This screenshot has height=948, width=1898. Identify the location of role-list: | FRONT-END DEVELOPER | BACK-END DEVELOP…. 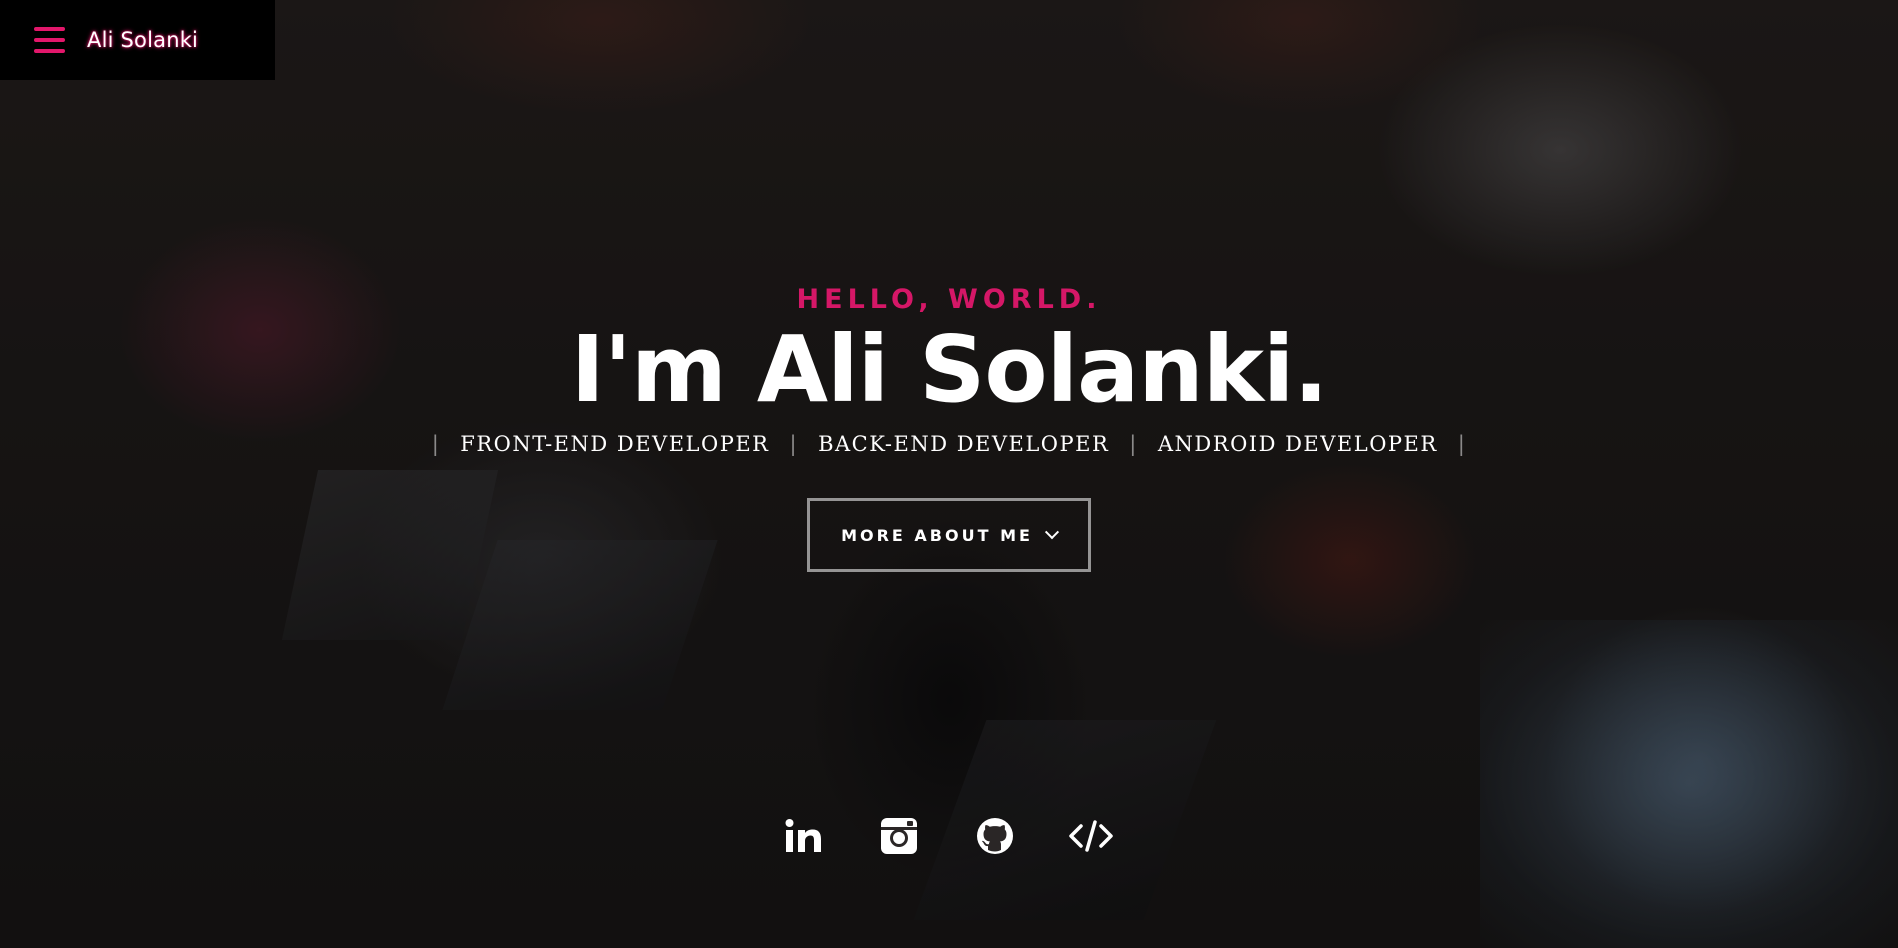
(949, 444).